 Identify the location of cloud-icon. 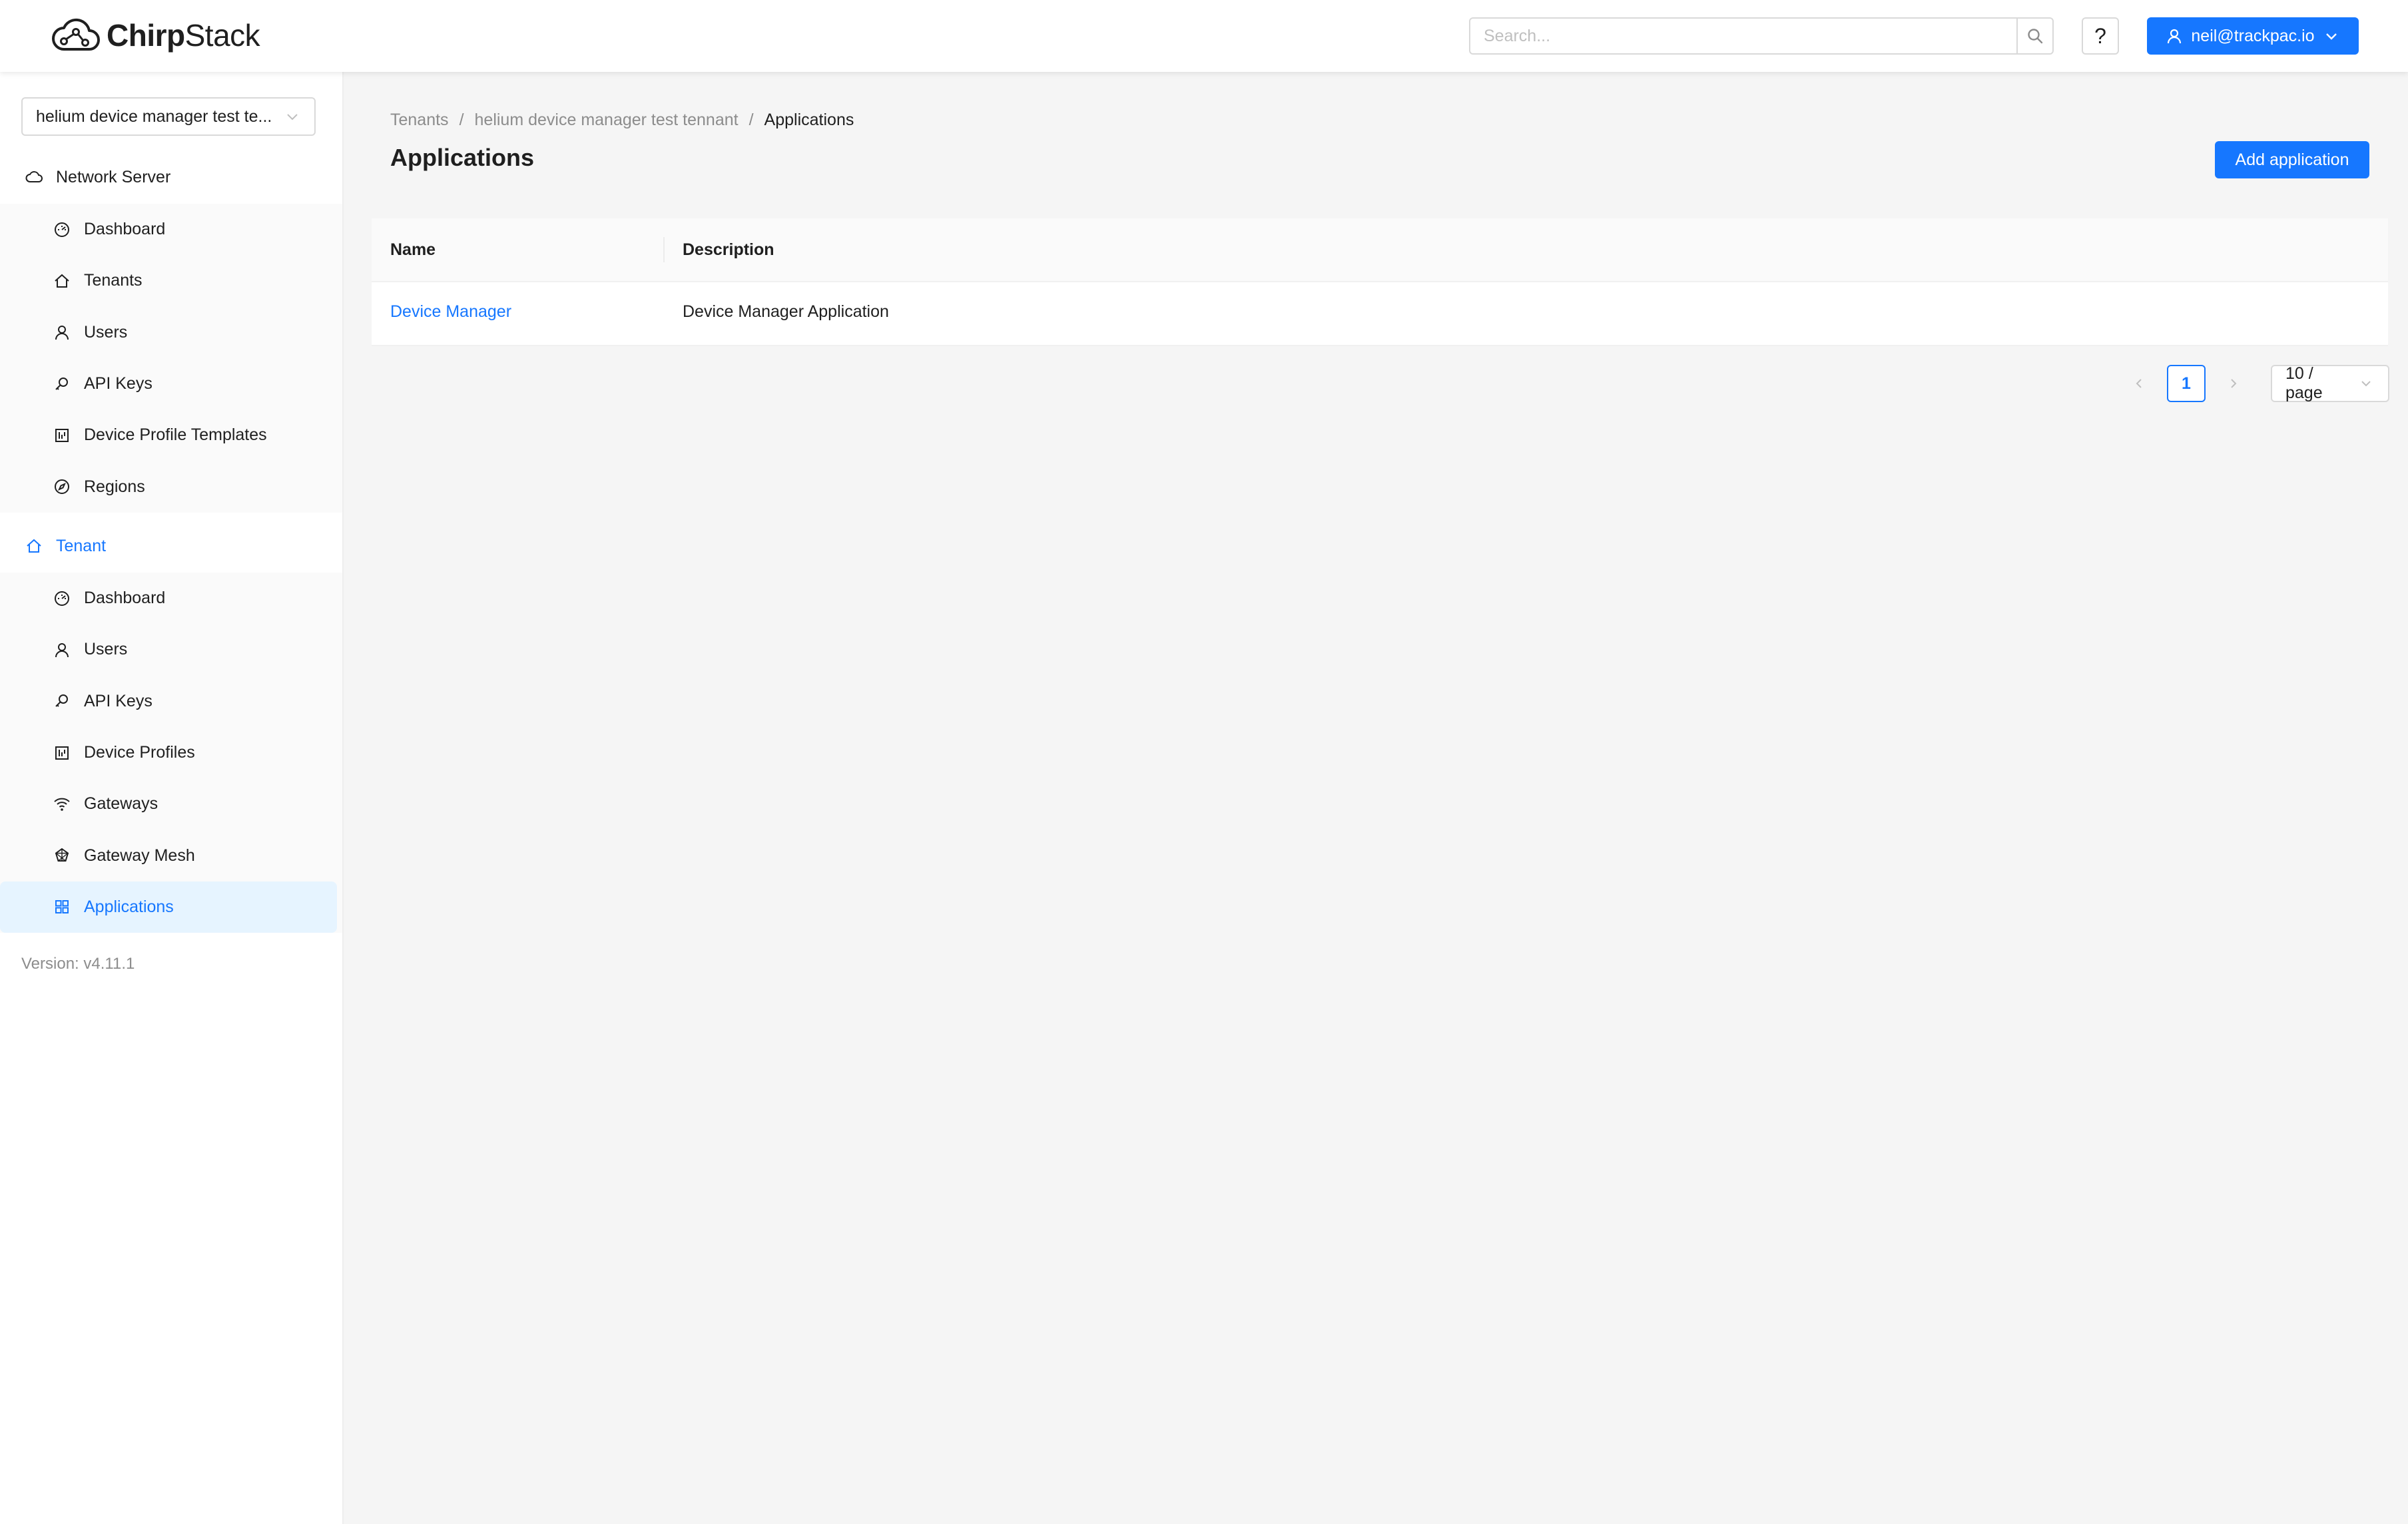
(34, 177).